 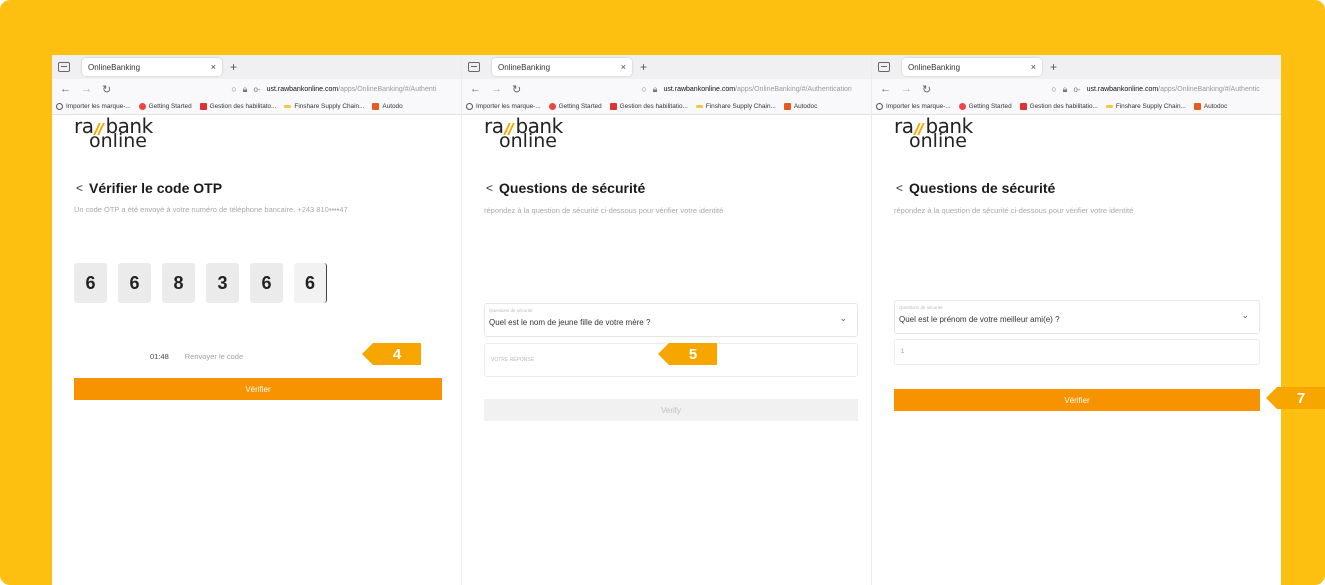 What do you see at coordinates (149, 188) in the screenshot?
I see `page-title: < Vérifier le code OTP` at bounding box center [149, 188].